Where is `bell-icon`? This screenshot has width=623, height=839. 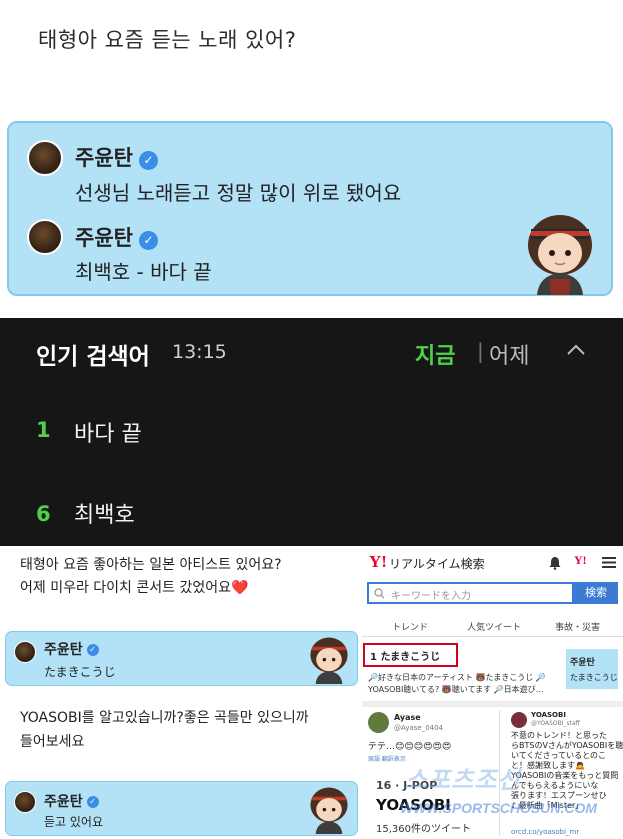 bell-icon is located at coordinates (555, 563).